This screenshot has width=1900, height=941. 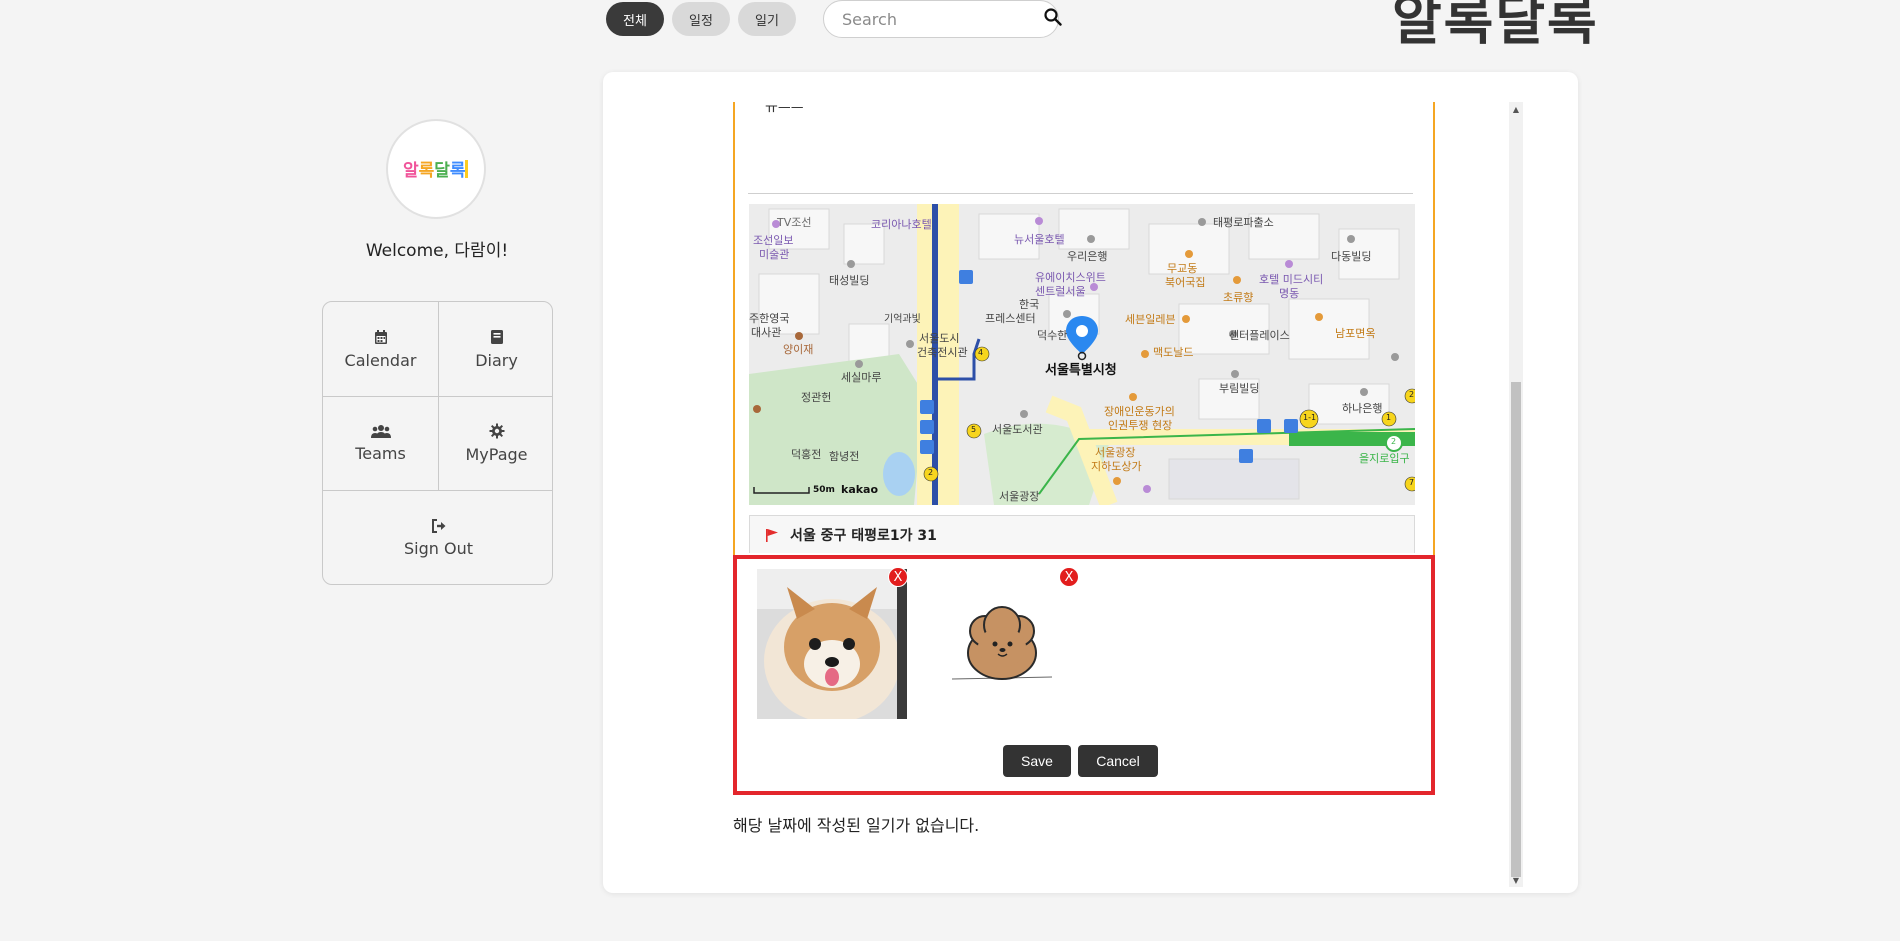 What do you see at coordinates (1362, 408) in the screenshot?
I see `map-label: 하나은행` at bounding box center [1362, 408].